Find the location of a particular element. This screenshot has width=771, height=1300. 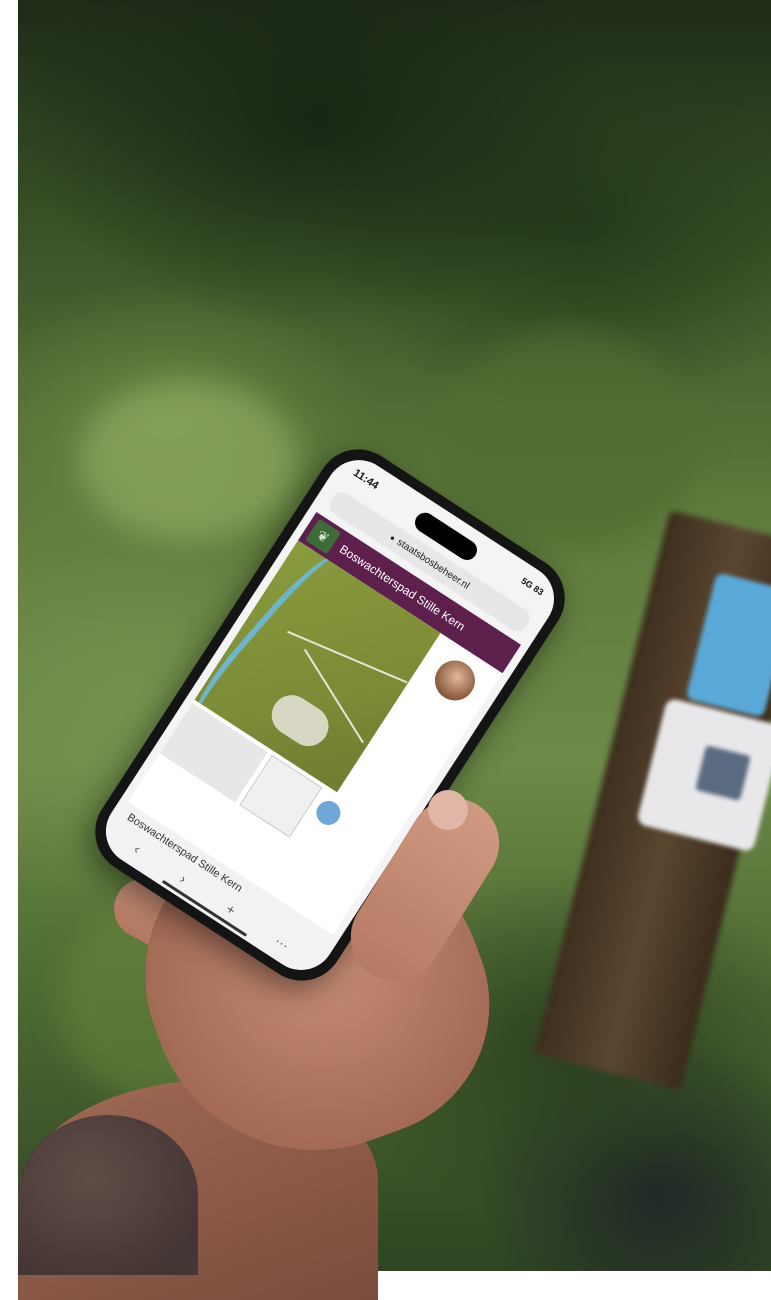

battery-icon: 83 is located at coordinates (538, 590).